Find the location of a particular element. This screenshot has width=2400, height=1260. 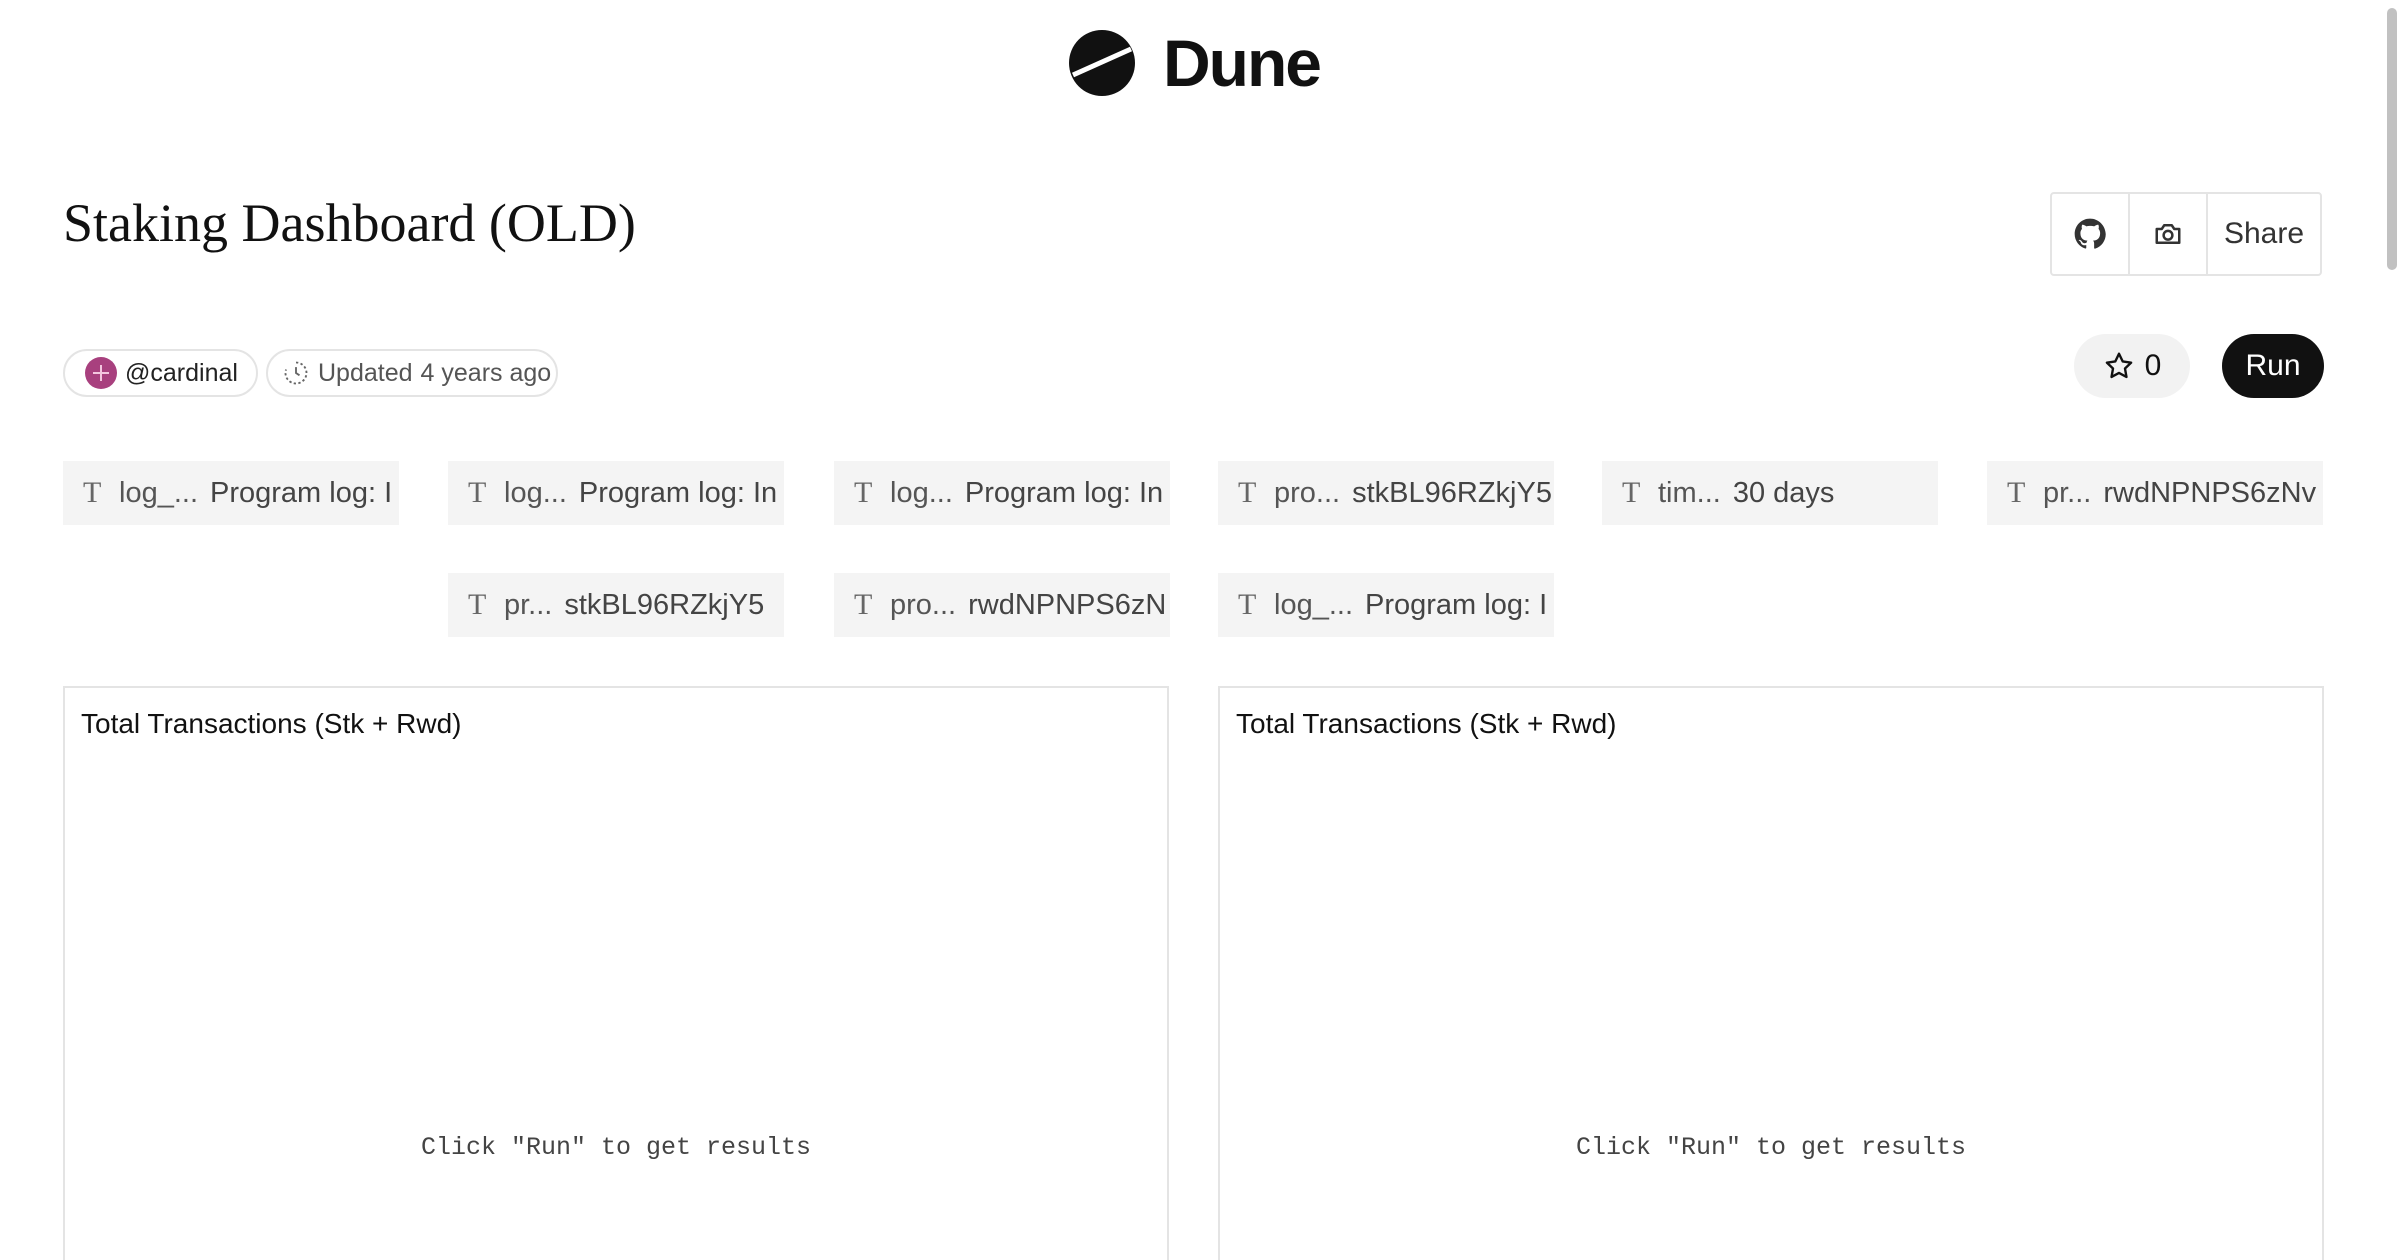

owner-chip: @cardinal is located at coordinates (160, 373).